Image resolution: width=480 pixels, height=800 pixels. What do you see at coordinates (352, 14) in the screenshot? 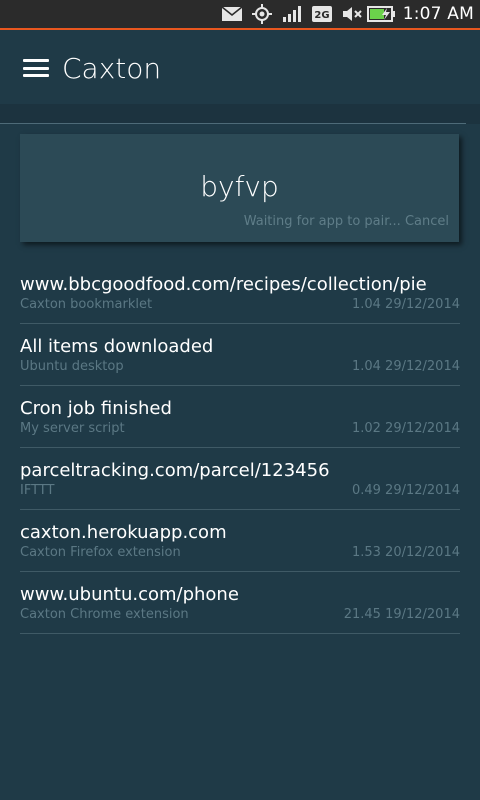
I see `mute-icon` at bounding box center [352, 14].